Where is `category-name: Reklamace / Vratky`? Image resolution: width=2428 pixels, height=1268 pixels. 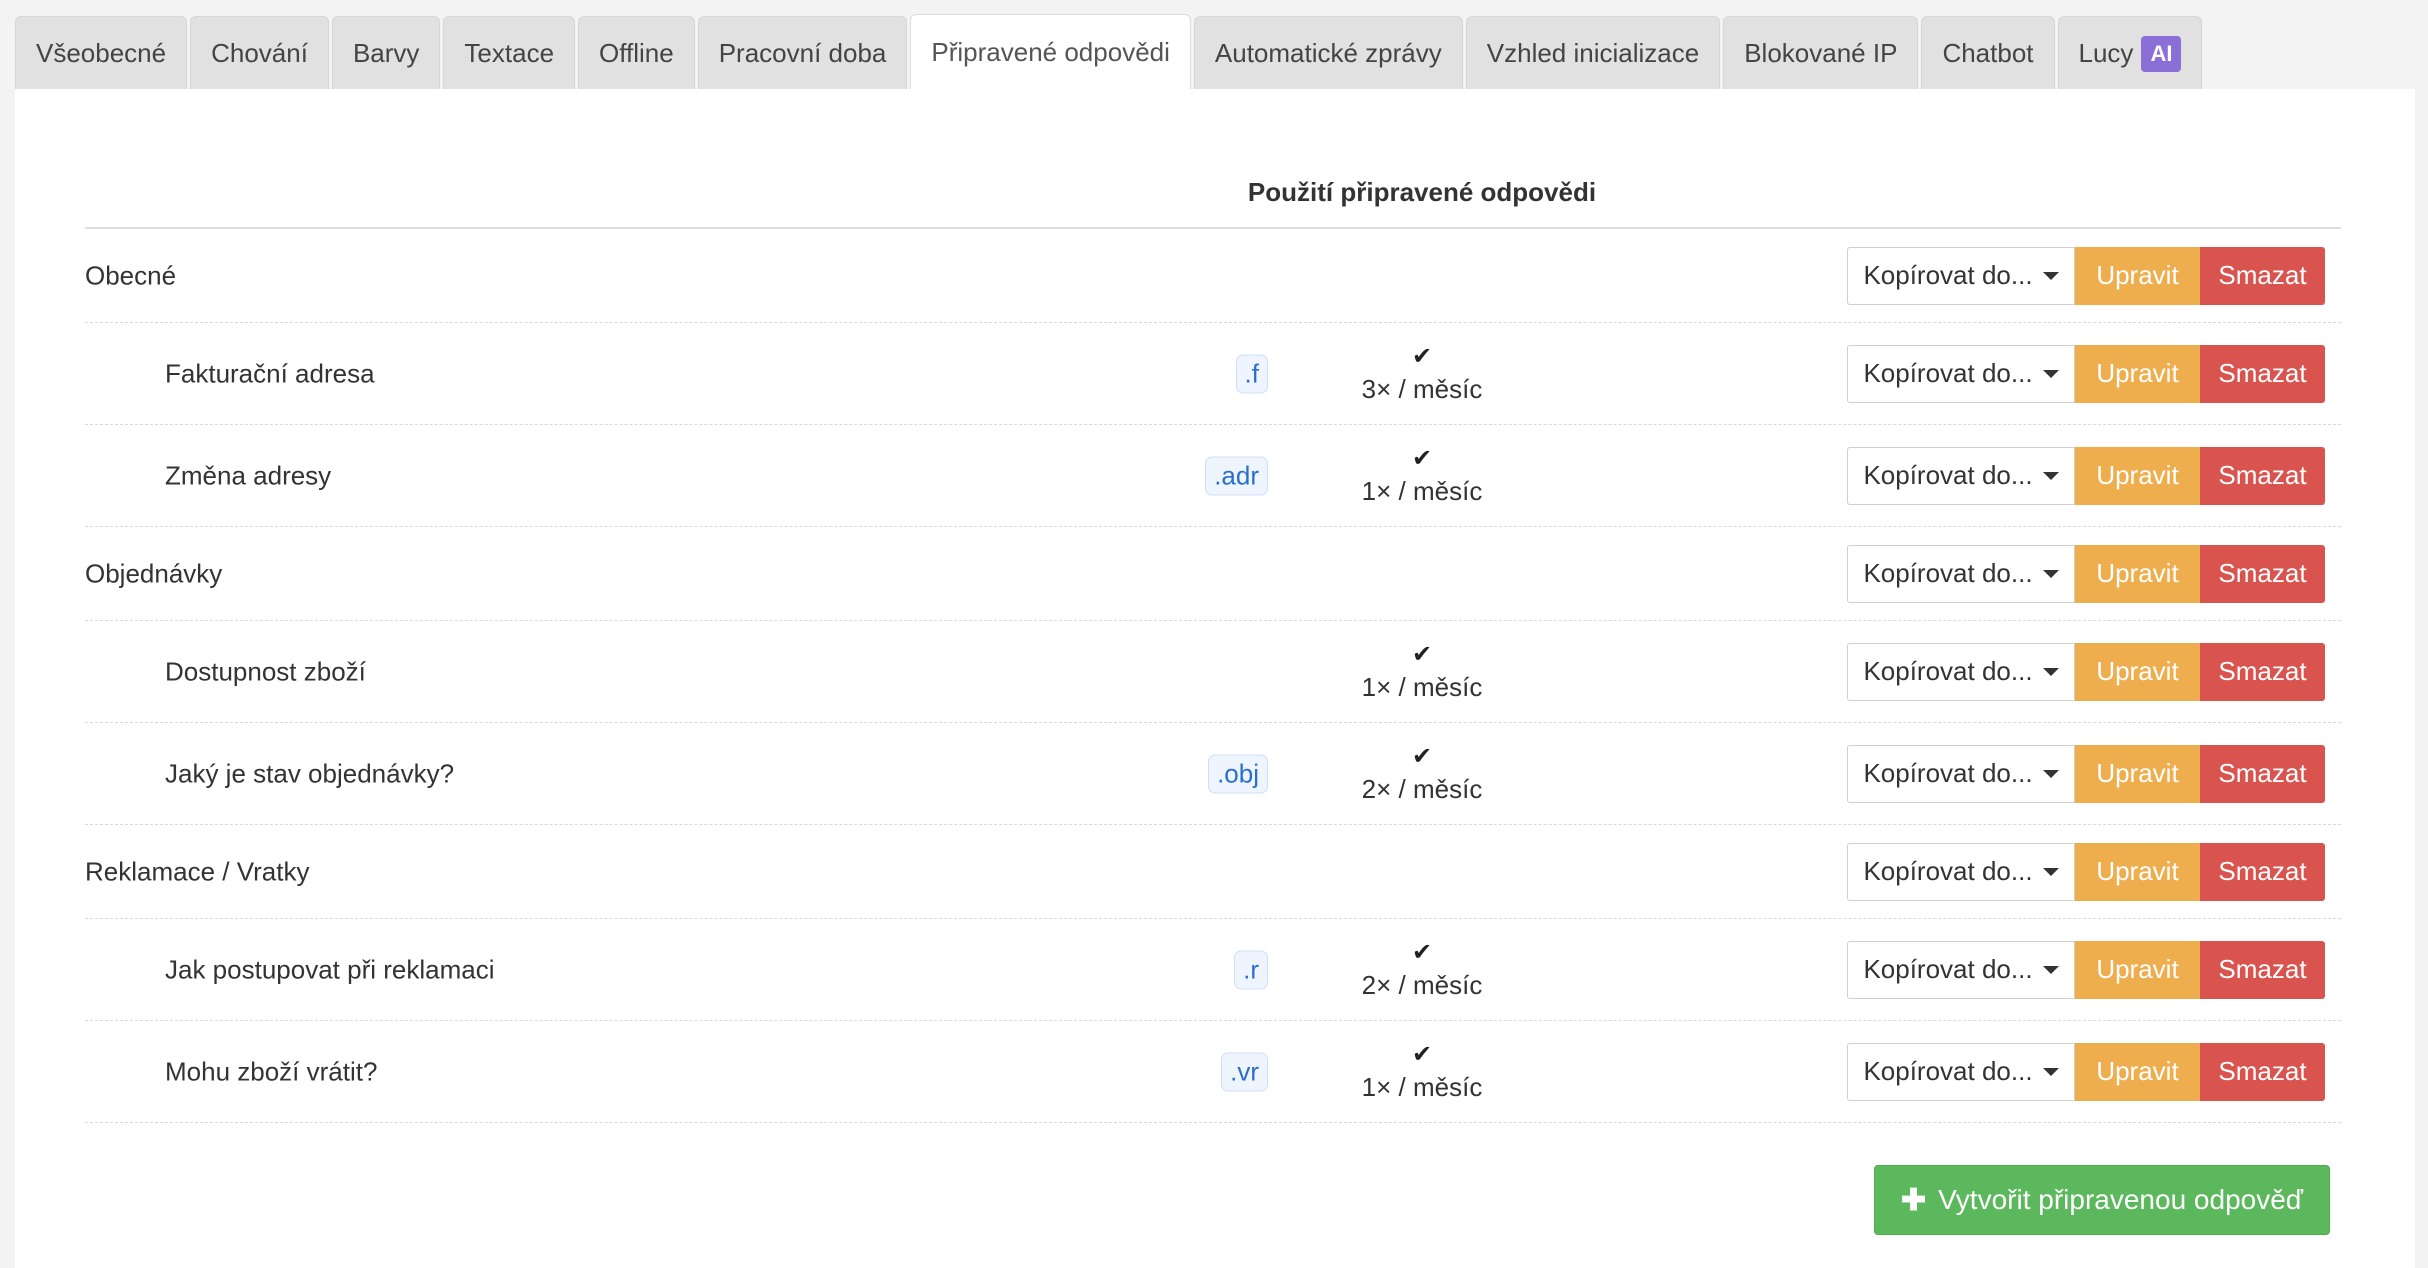 category-name: Reklamace / Vratky is located at coordinates (197, 871).